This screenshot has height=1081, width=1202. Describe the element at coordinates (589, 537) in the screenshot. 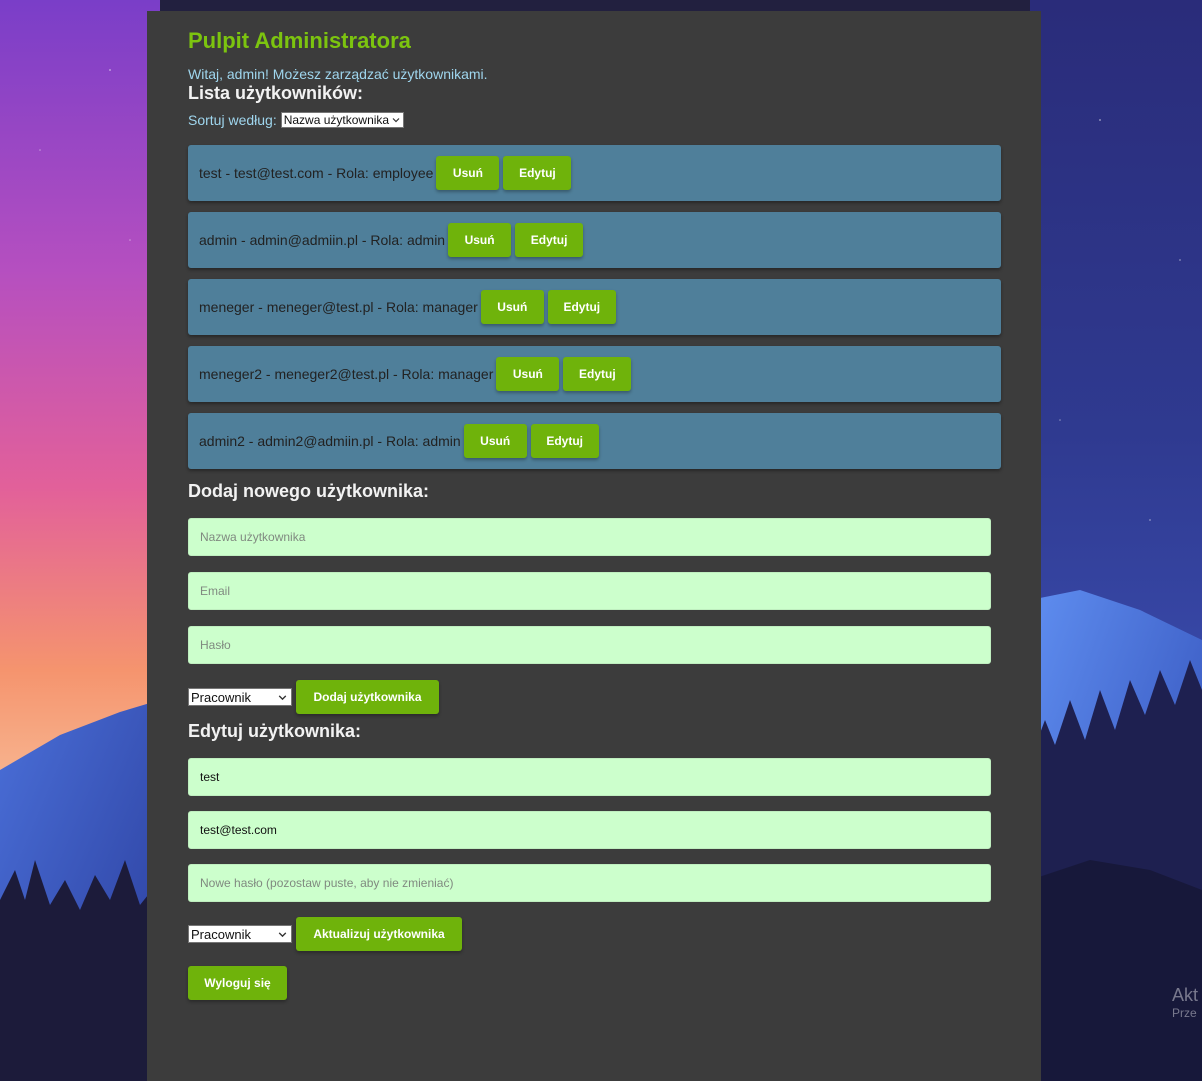

I see `username-field: Nazwa użytkownika` at that location.